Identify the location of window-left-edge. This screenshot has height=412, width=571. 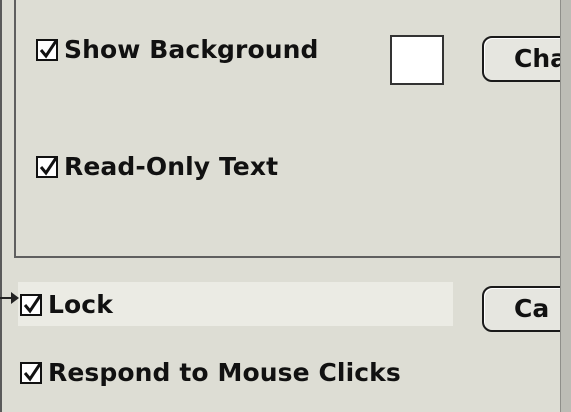
(1, 206).